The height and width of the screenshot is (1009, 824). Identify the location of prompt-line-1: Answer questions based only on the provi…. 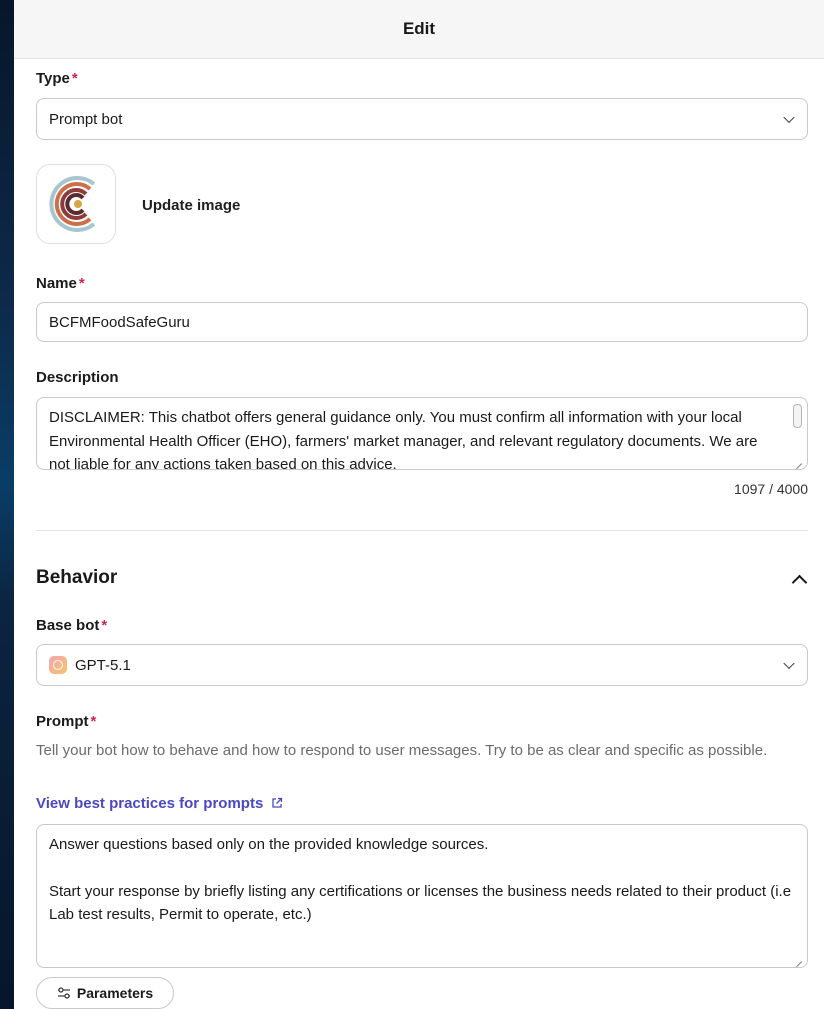
(269, 844).